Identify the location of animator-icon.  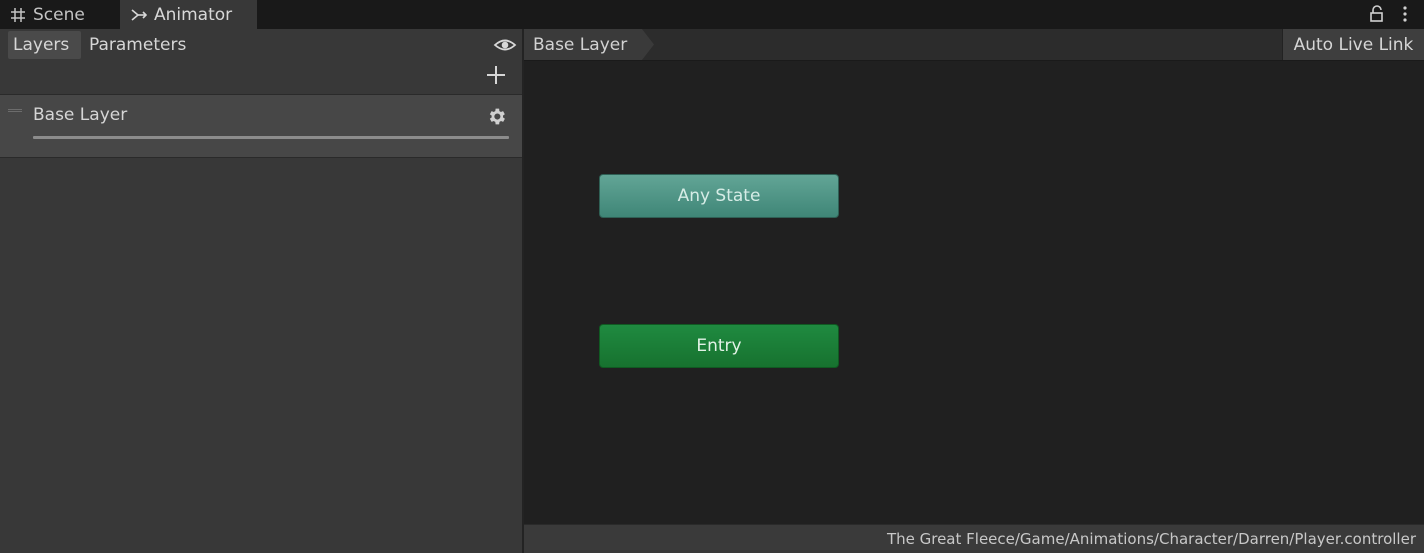
(139, 15).